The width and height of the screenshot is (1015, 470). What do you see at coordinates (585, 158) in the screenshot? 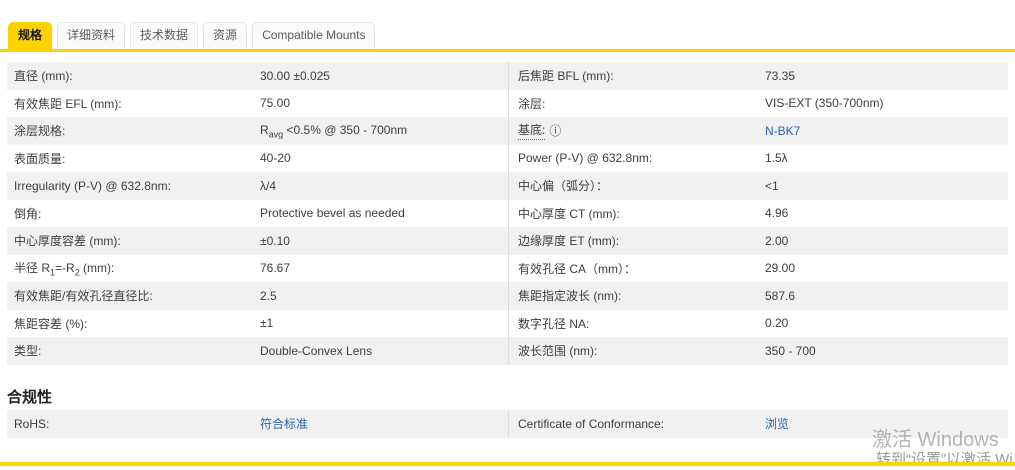
I see `spec-label: Power (P-V) @ 632.8nm:` at bounding box center [585, 158].